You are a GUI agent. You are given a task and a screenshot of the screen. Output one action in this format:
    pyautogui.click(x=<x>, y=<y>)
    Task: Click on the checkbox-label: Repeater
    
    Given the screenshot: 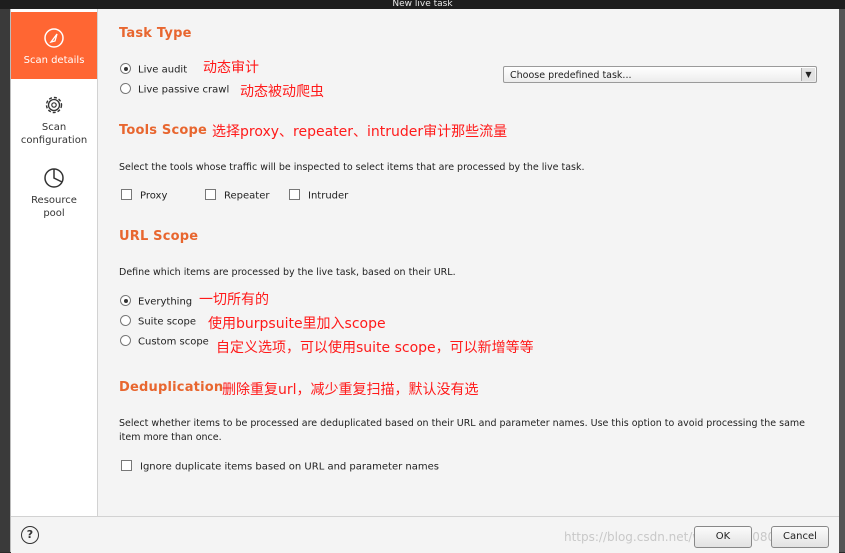 What is the action you would take?
    pyautogui.click(x=247, y=196)
    